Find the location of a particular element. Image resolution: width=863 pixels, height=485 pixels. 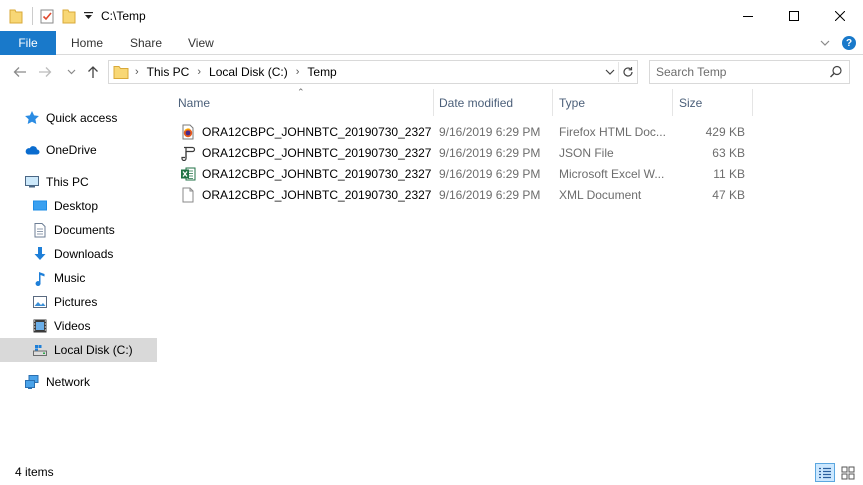

breadcrumb-local-disk: Local Disk (C:) is located at coordinates (248, 72).